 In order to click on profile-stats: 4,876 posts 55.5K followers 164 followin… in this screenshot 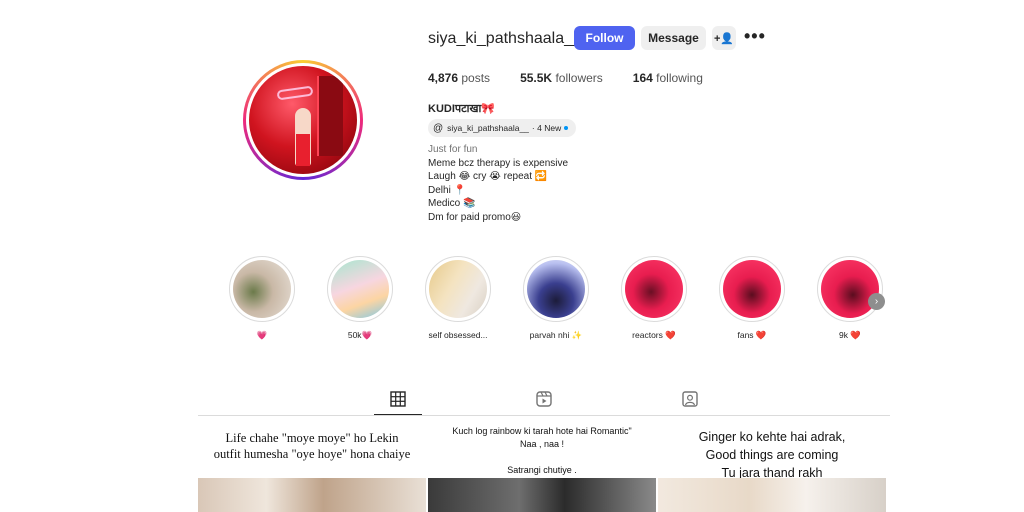, I will do `click(580, 78)`.